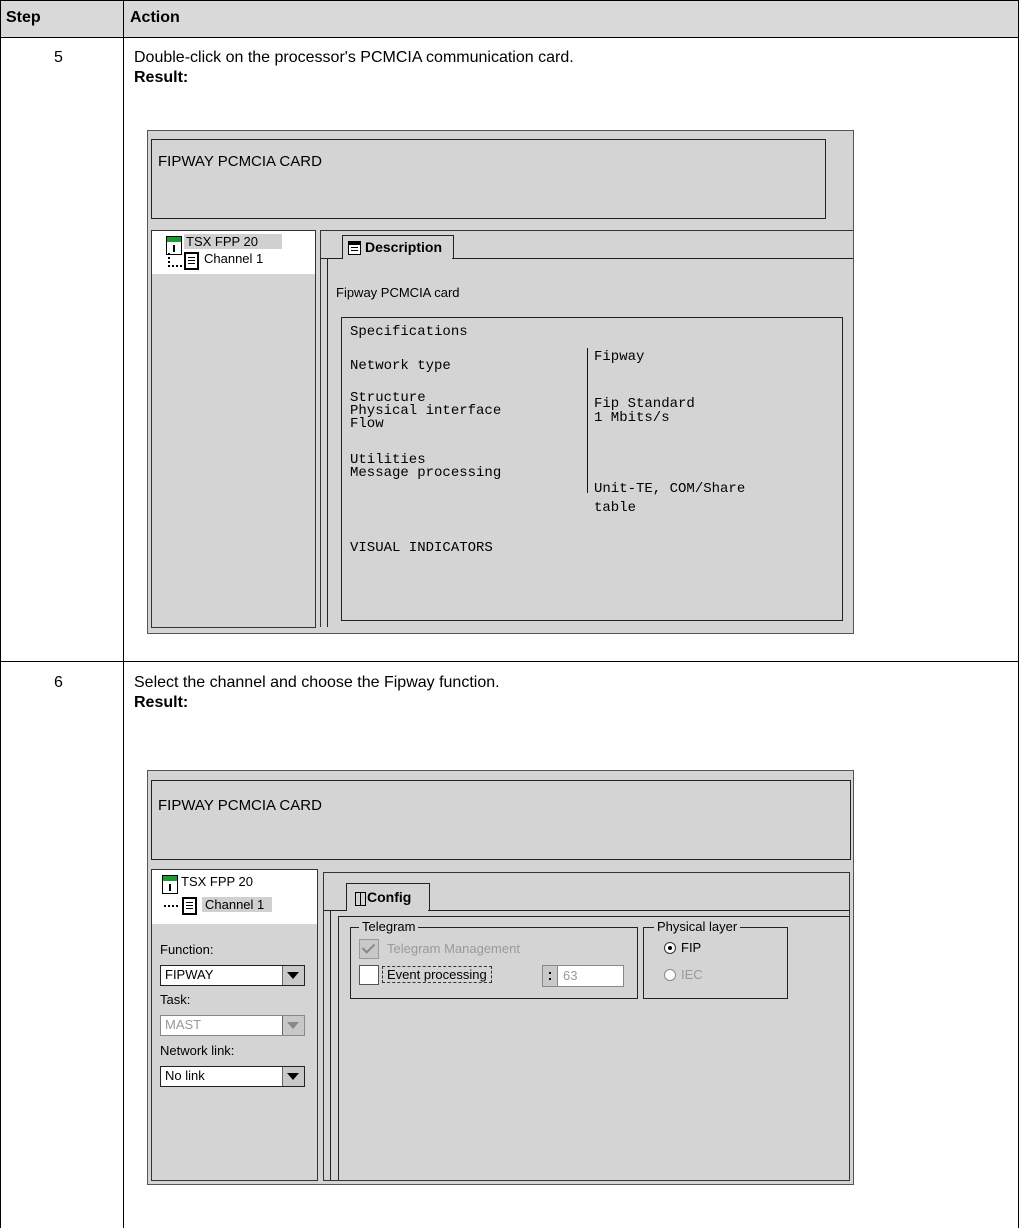  I want to click on telegram-legend: Telegram, so click(389, 926).